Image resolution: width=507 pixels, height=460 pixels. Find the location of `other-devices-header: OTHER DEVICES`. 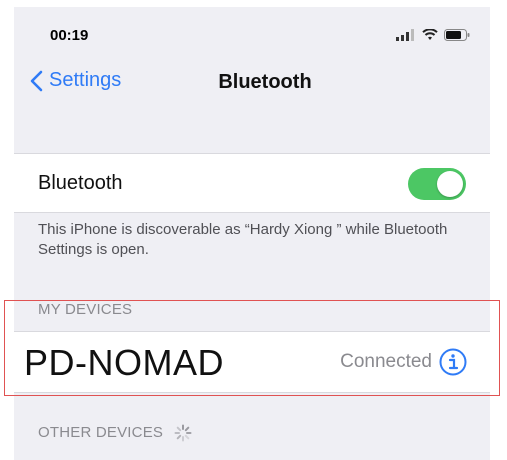

other-devices-header: OTHER DEVICES is located at coordinates (115, 433).